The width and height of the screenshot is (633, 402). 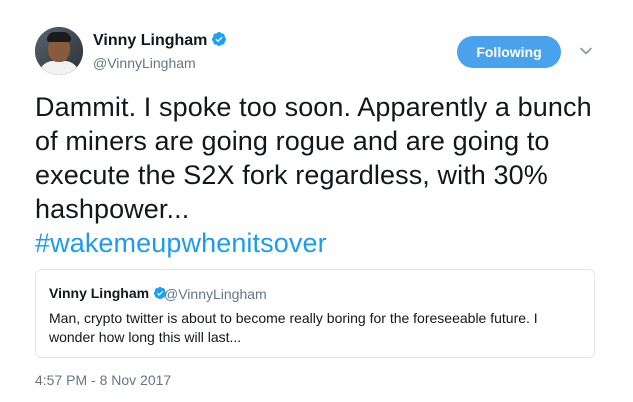 What do you see at coordinates (103, 380) in the screenshot?
I see `tweet-timestamp: 4:57 PM - 8 Nov 2017` at bounding box center [103, 380].